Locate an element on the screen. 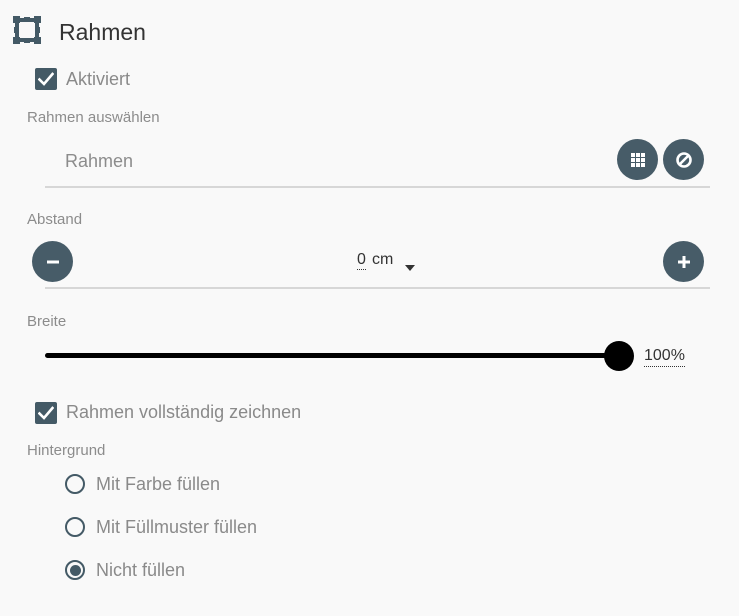 Image resolution: width=739 pixels, height=616 pixels. no-frame-button is located at coordinates (683, 159).